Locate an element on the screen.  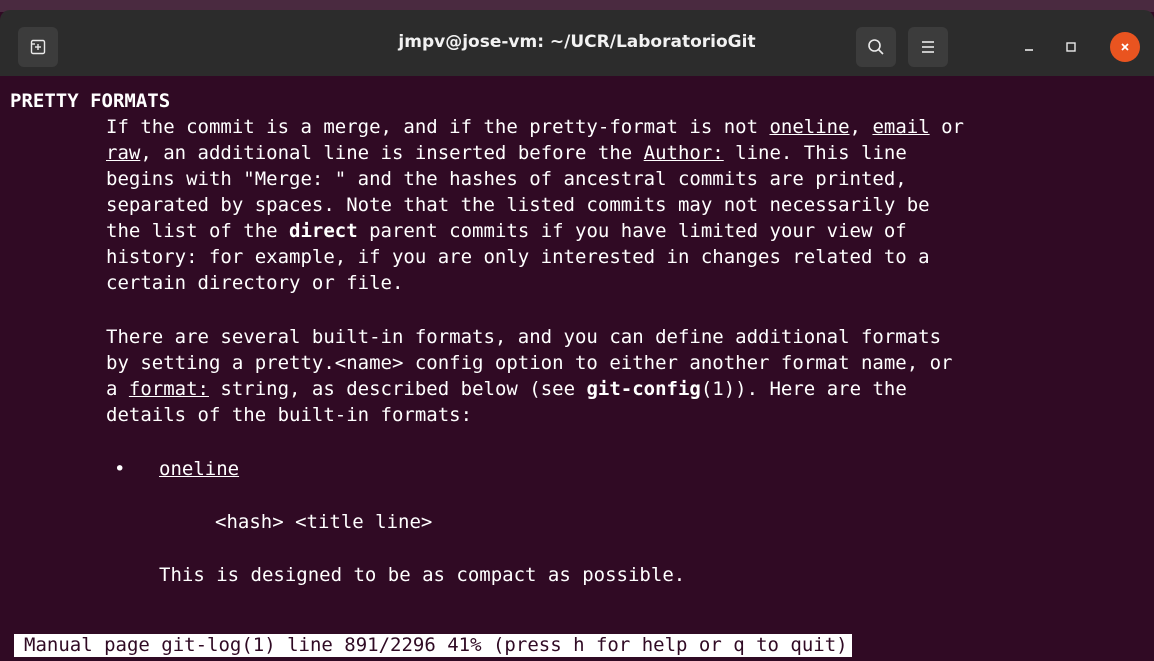
window-title: jmpv@jose-vm: ~/UCR/LaboratorioGit is located at coordinates (577, 42).